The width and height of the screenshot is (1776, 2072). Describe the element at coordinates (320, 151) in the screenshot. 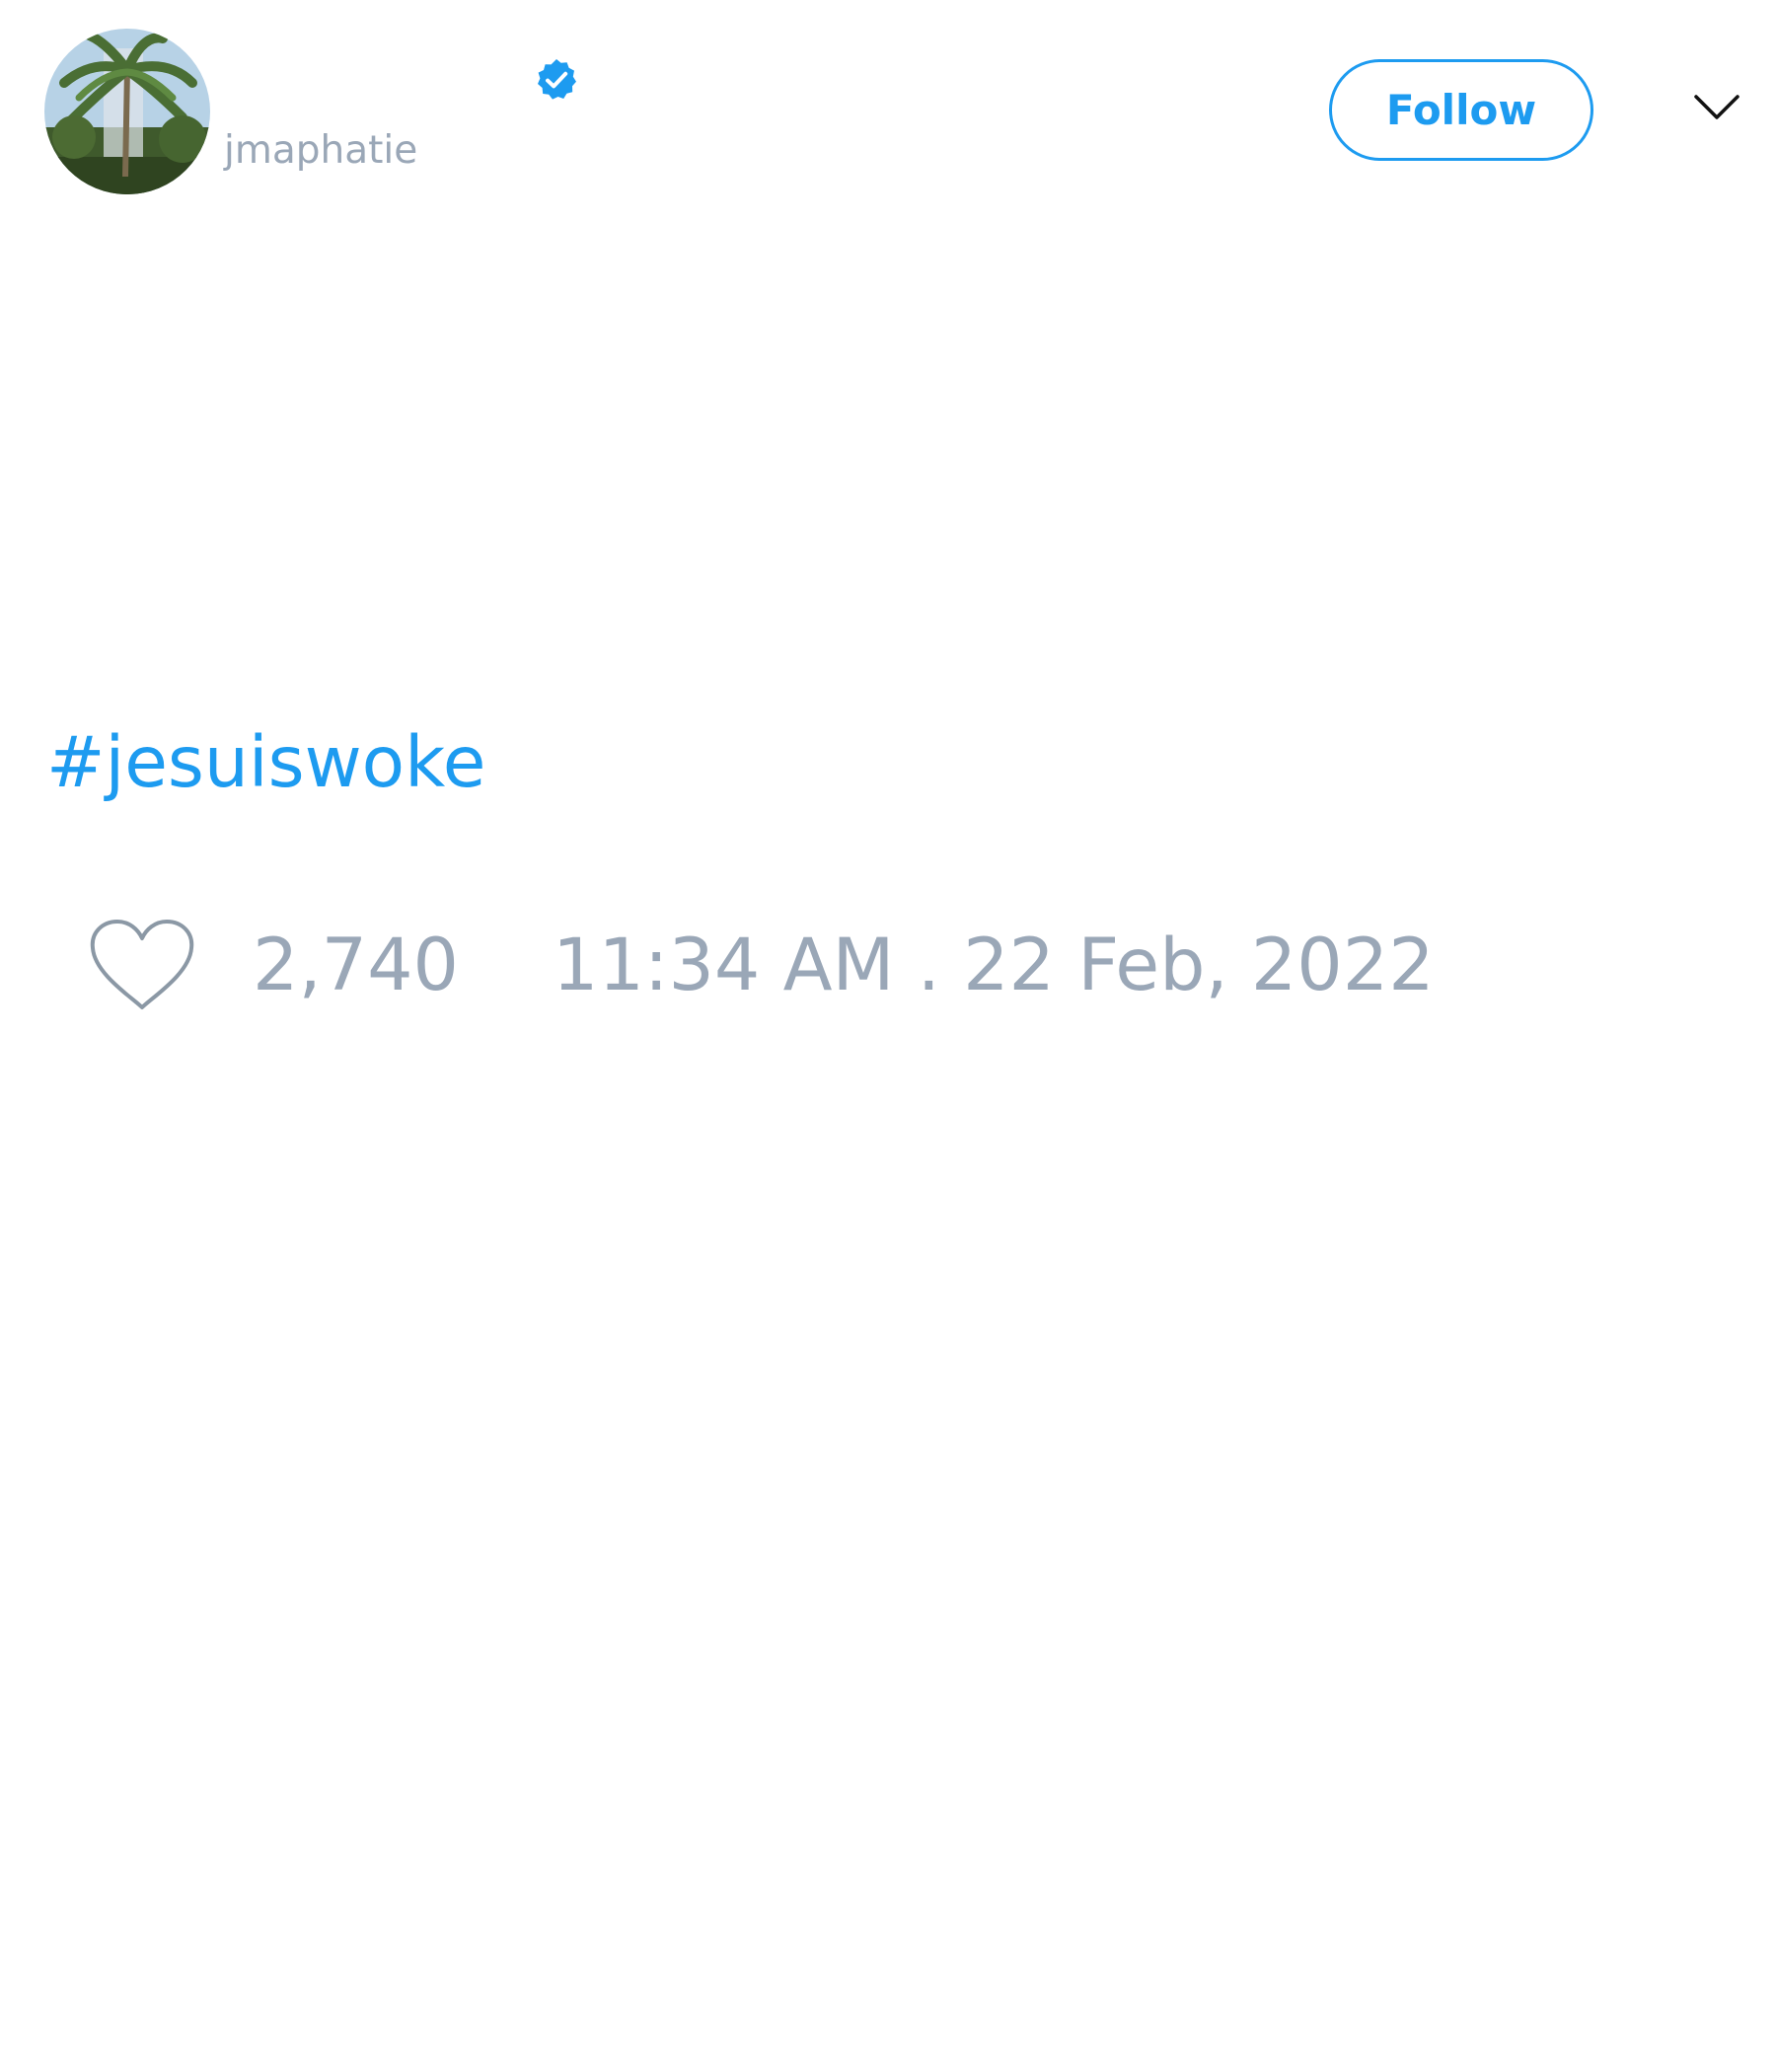

I see `author-handle: jmaphatie` at that location.